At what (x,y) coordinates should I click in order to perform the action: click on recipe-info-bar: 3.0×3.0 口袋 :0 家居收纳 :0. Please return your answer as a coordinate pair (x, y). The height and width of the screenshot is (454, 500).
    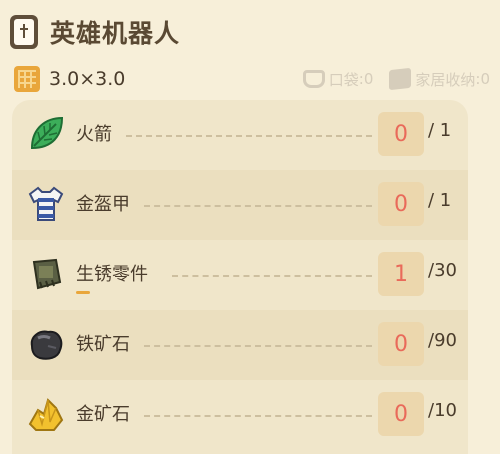
    Looking at the image, I should click on (252, 79).